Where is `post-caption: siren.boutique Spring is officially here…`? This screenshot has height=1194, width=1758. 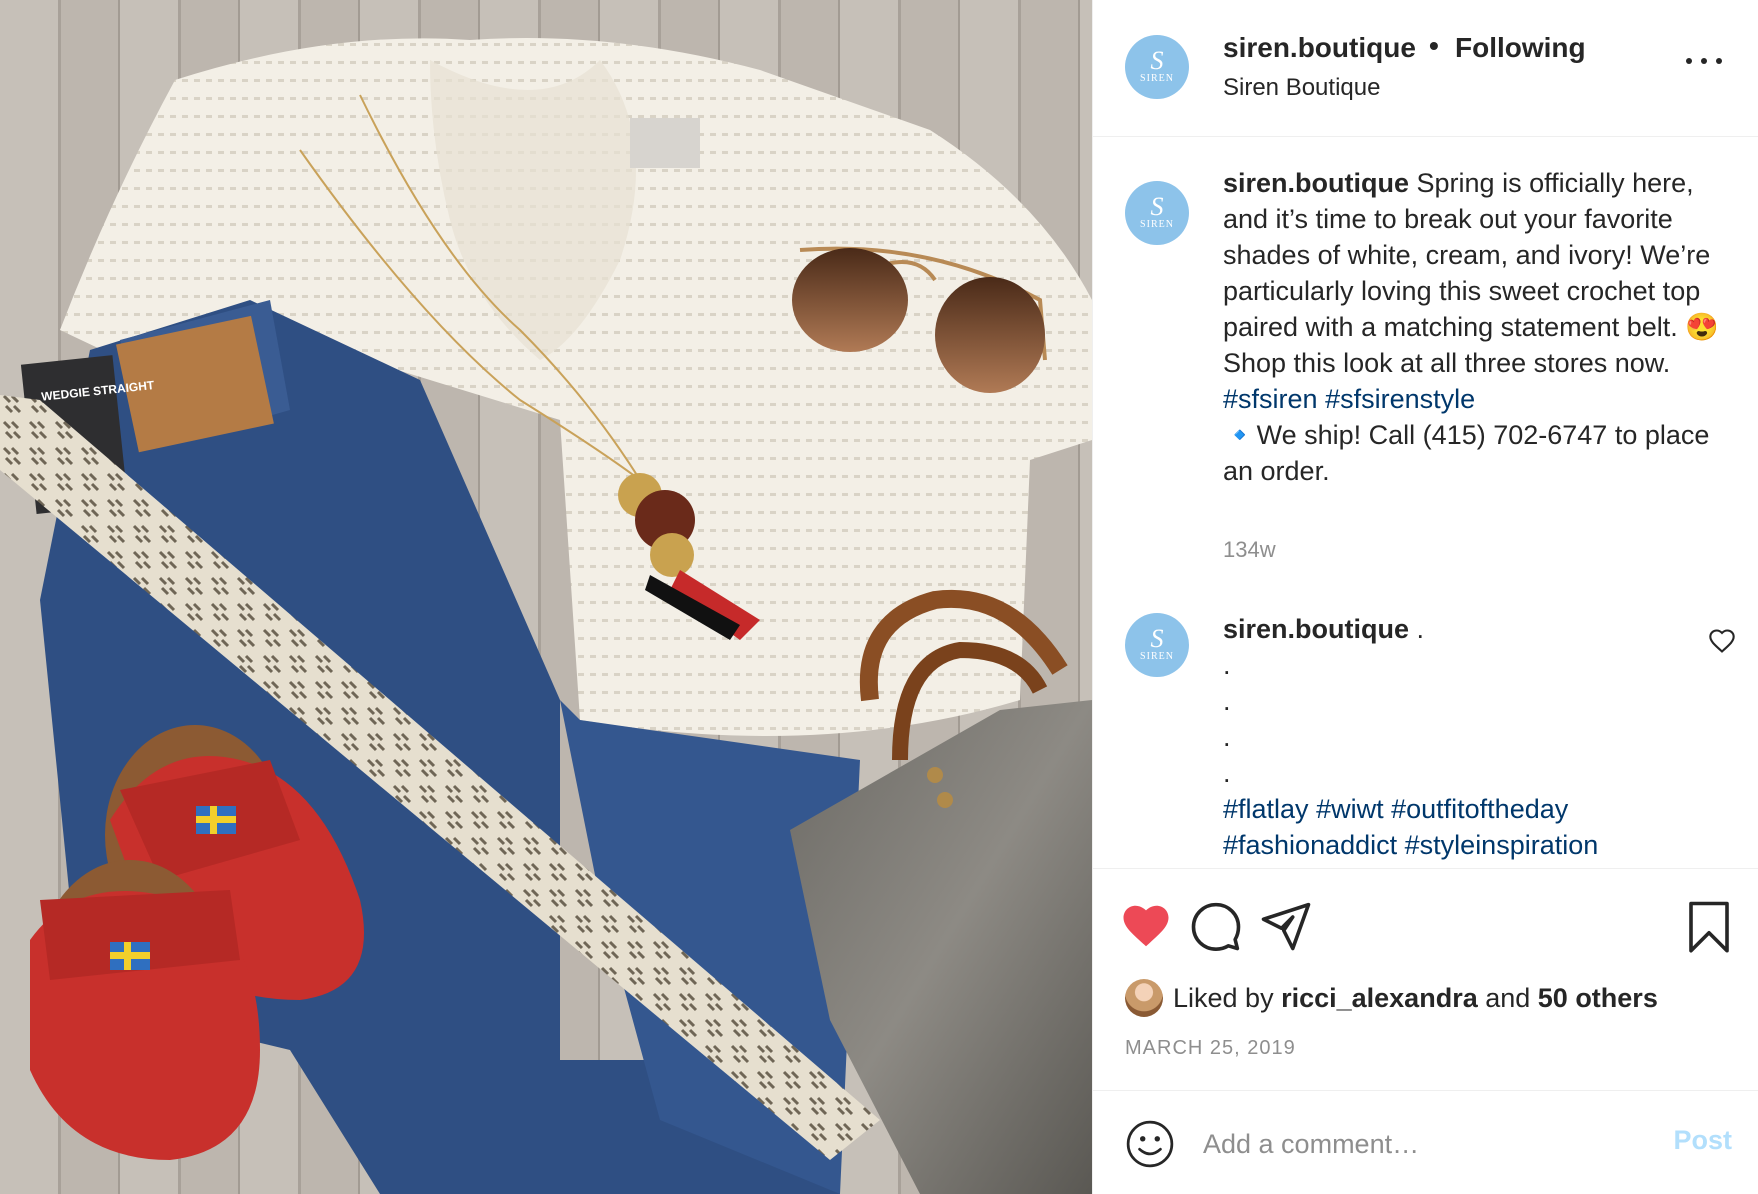
post-caption: siren.boutique Spring is officially here… is located at coordinates (1480, 327).